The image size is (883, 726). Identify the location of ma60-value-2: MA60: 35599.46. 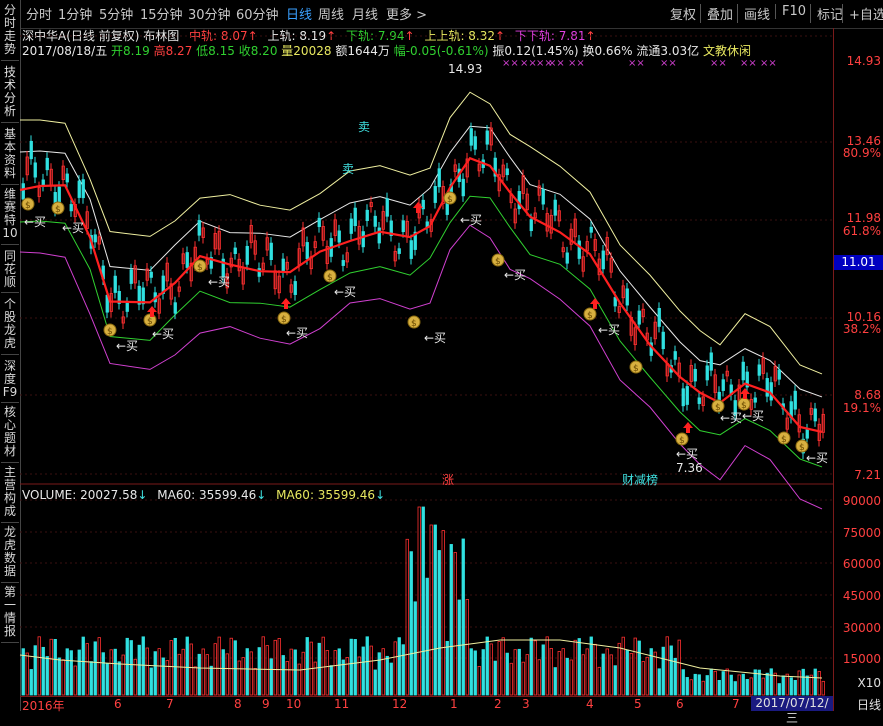
(326, 495).